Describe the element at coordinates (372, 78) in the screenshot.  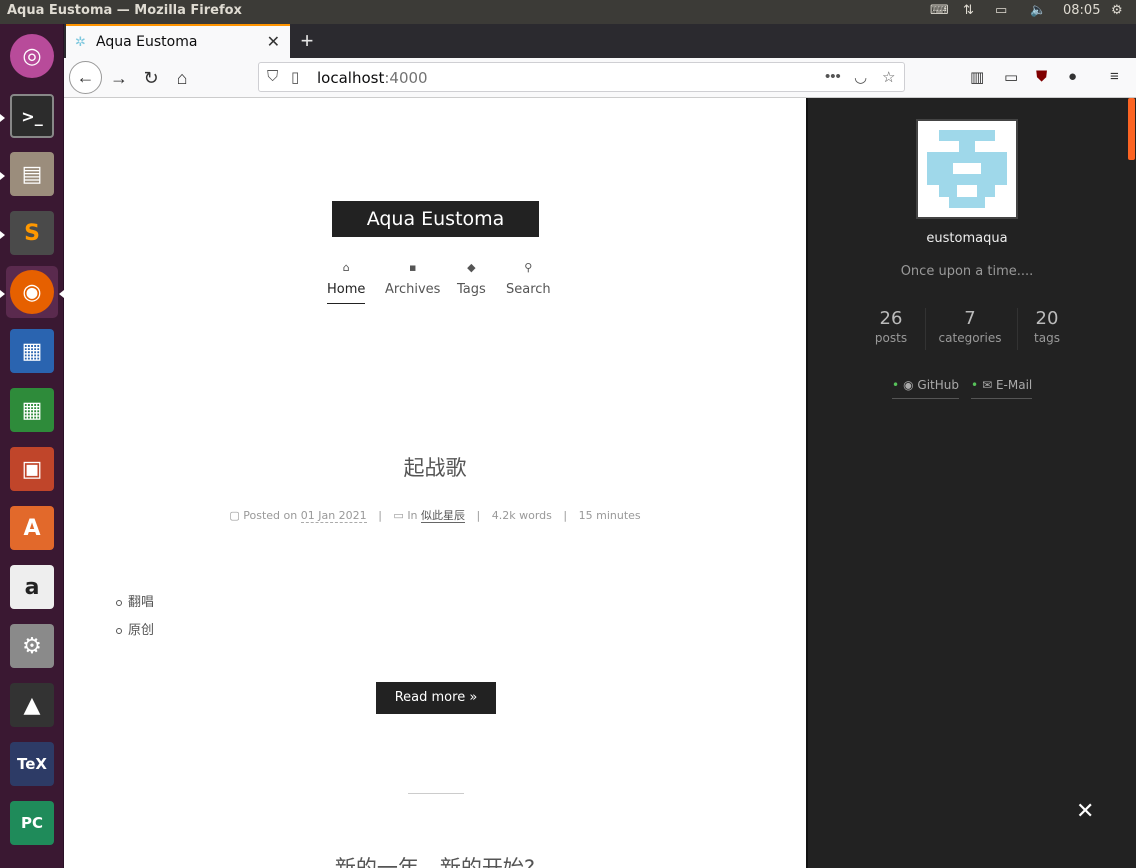
I see `url-text: localhost:4000` at that location.